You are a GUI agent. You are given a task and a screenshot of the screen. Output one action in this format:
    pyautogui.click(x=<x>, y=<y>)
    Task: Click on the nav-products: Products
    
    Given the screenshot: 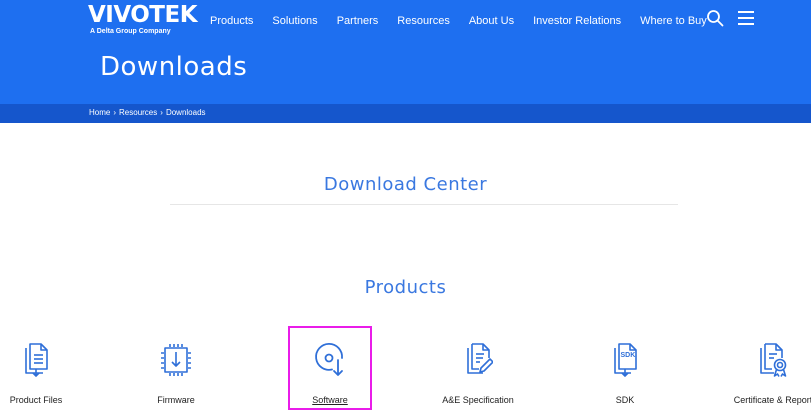 What is the action you would take?
    pyautogui.click(x=231, y=21)
    